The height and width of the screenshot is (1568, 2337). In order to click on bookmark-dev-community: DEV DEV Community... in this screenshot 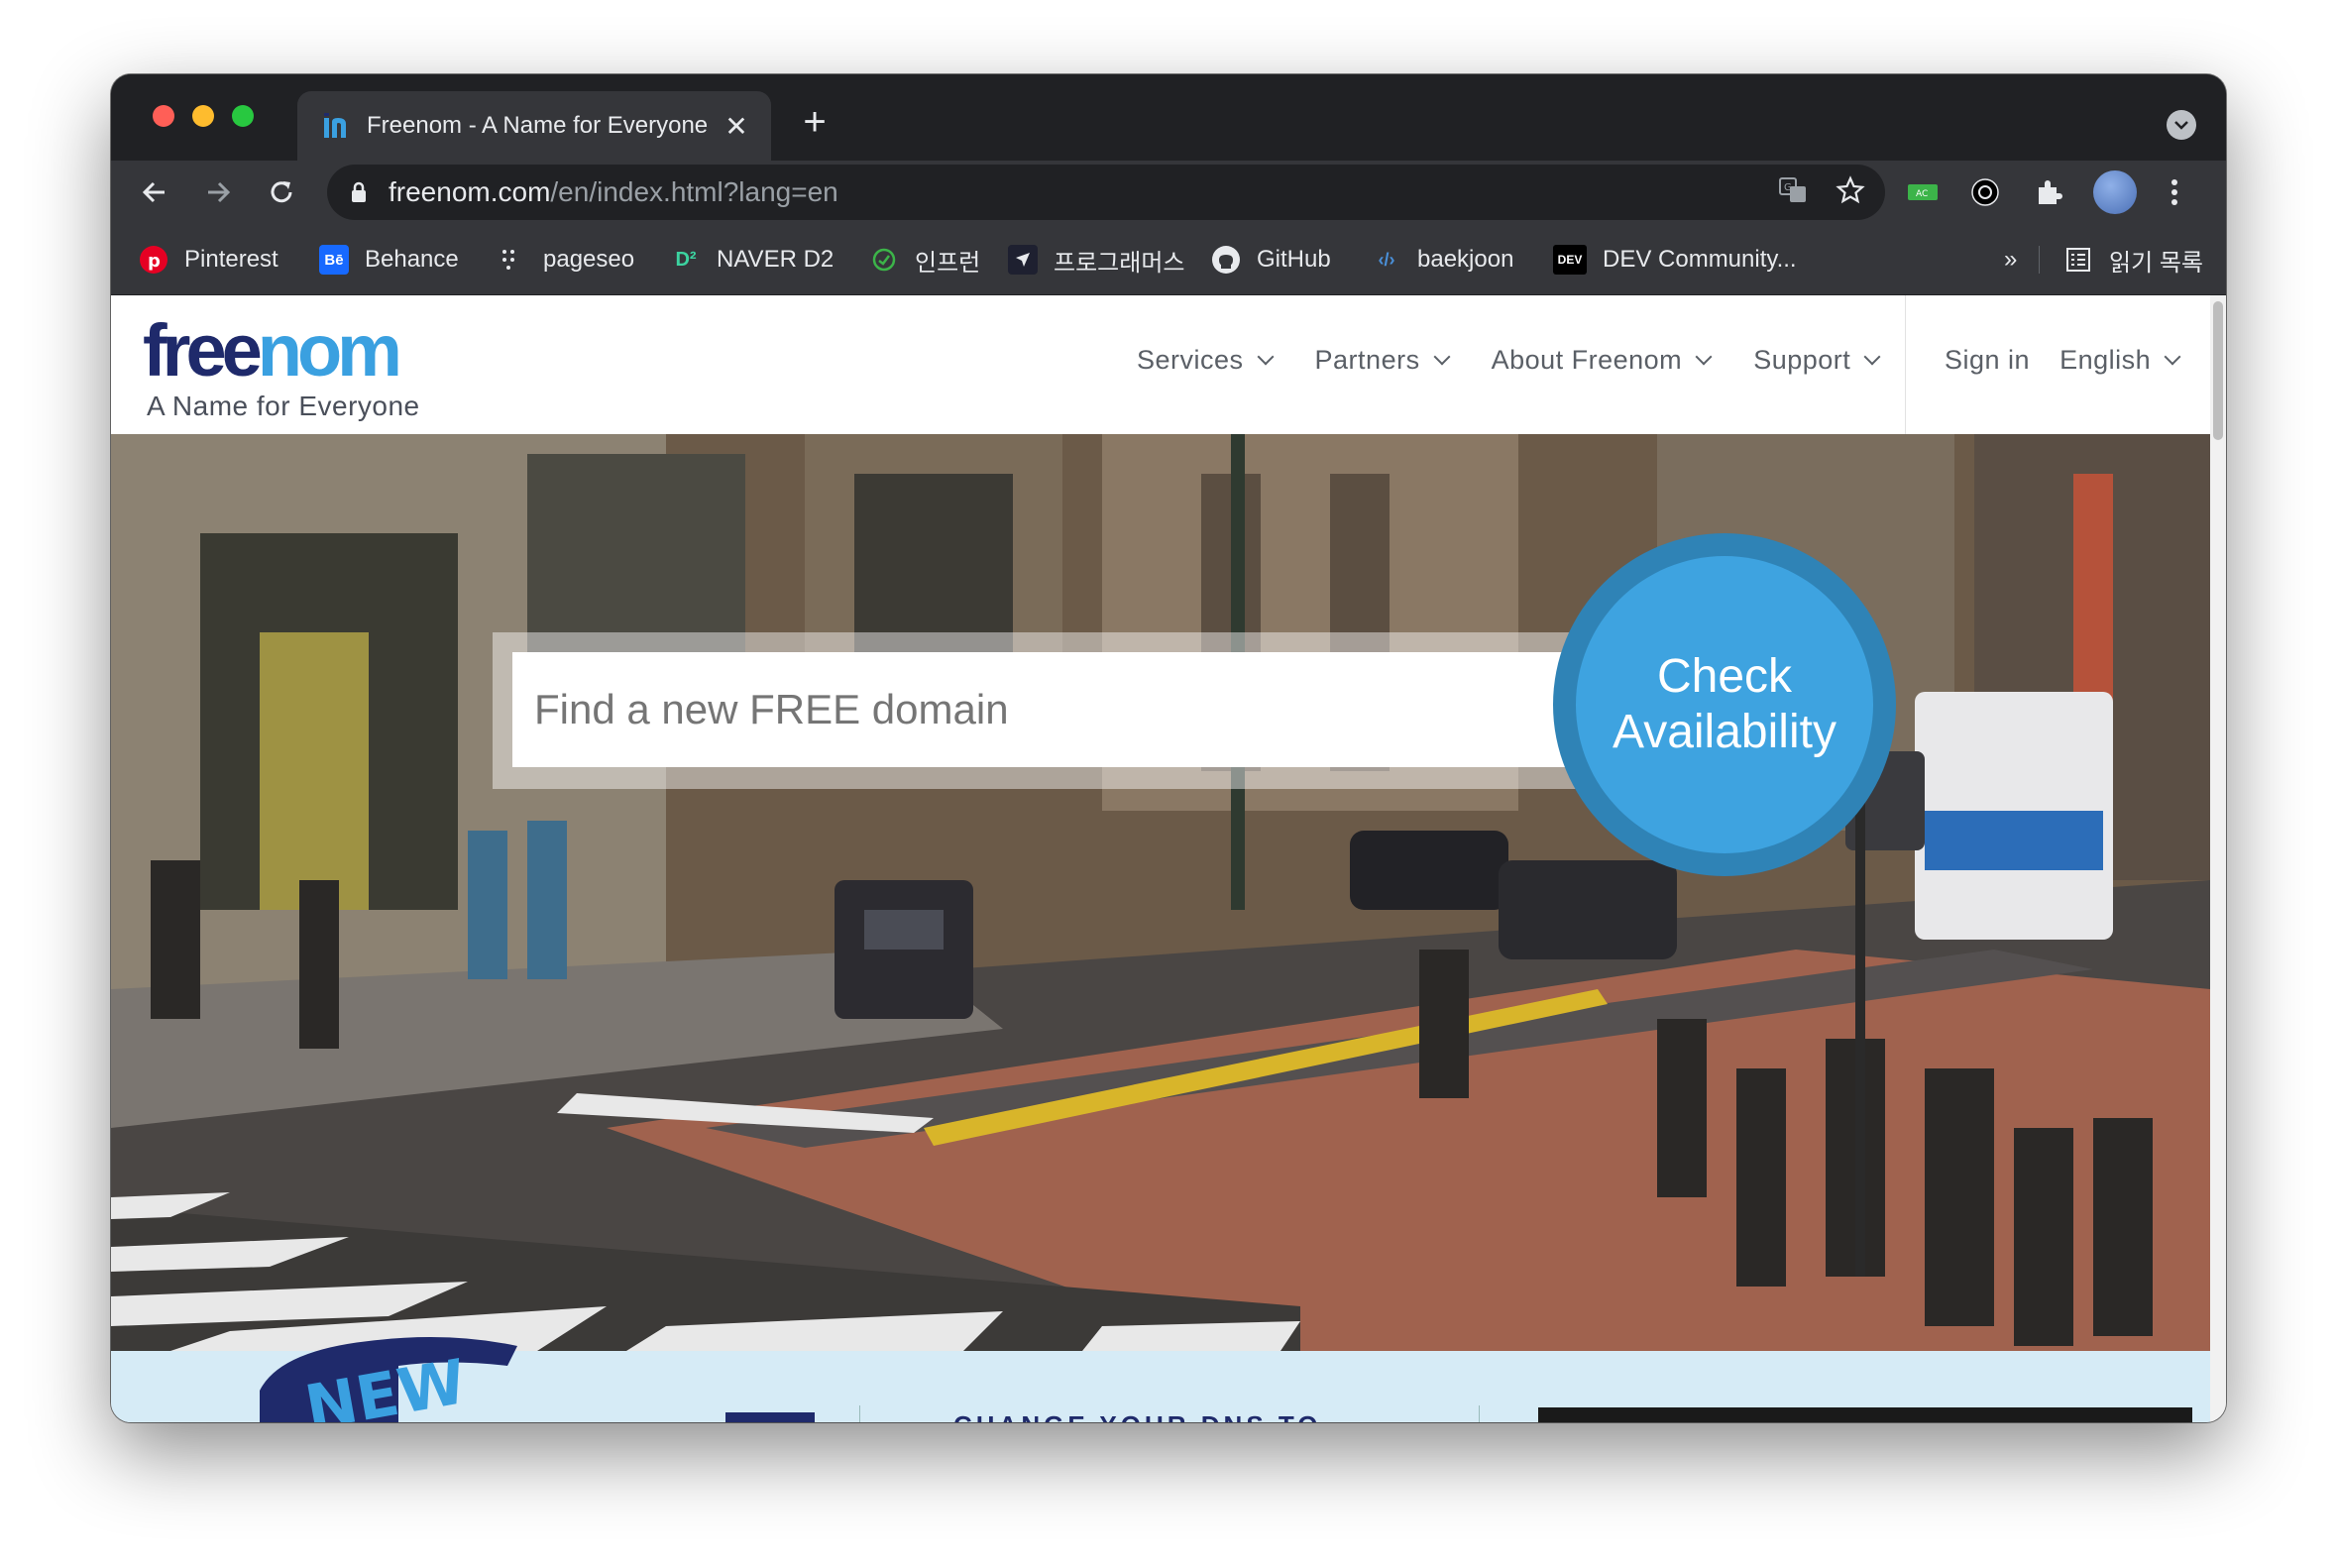, I will do `click(1675, 260)`.